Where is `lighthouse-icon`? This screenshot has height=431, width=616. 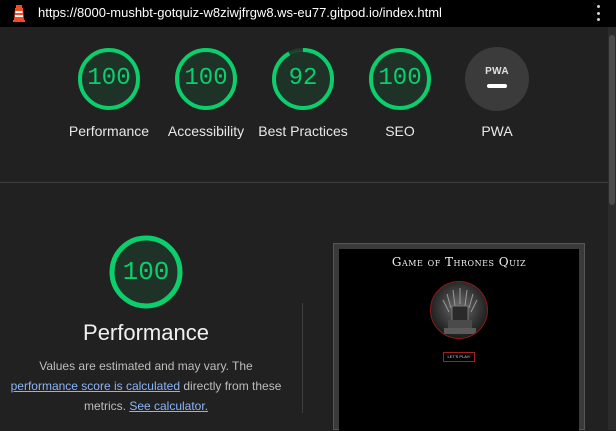 lighthouse-icon is located at coordinates (19, 13).